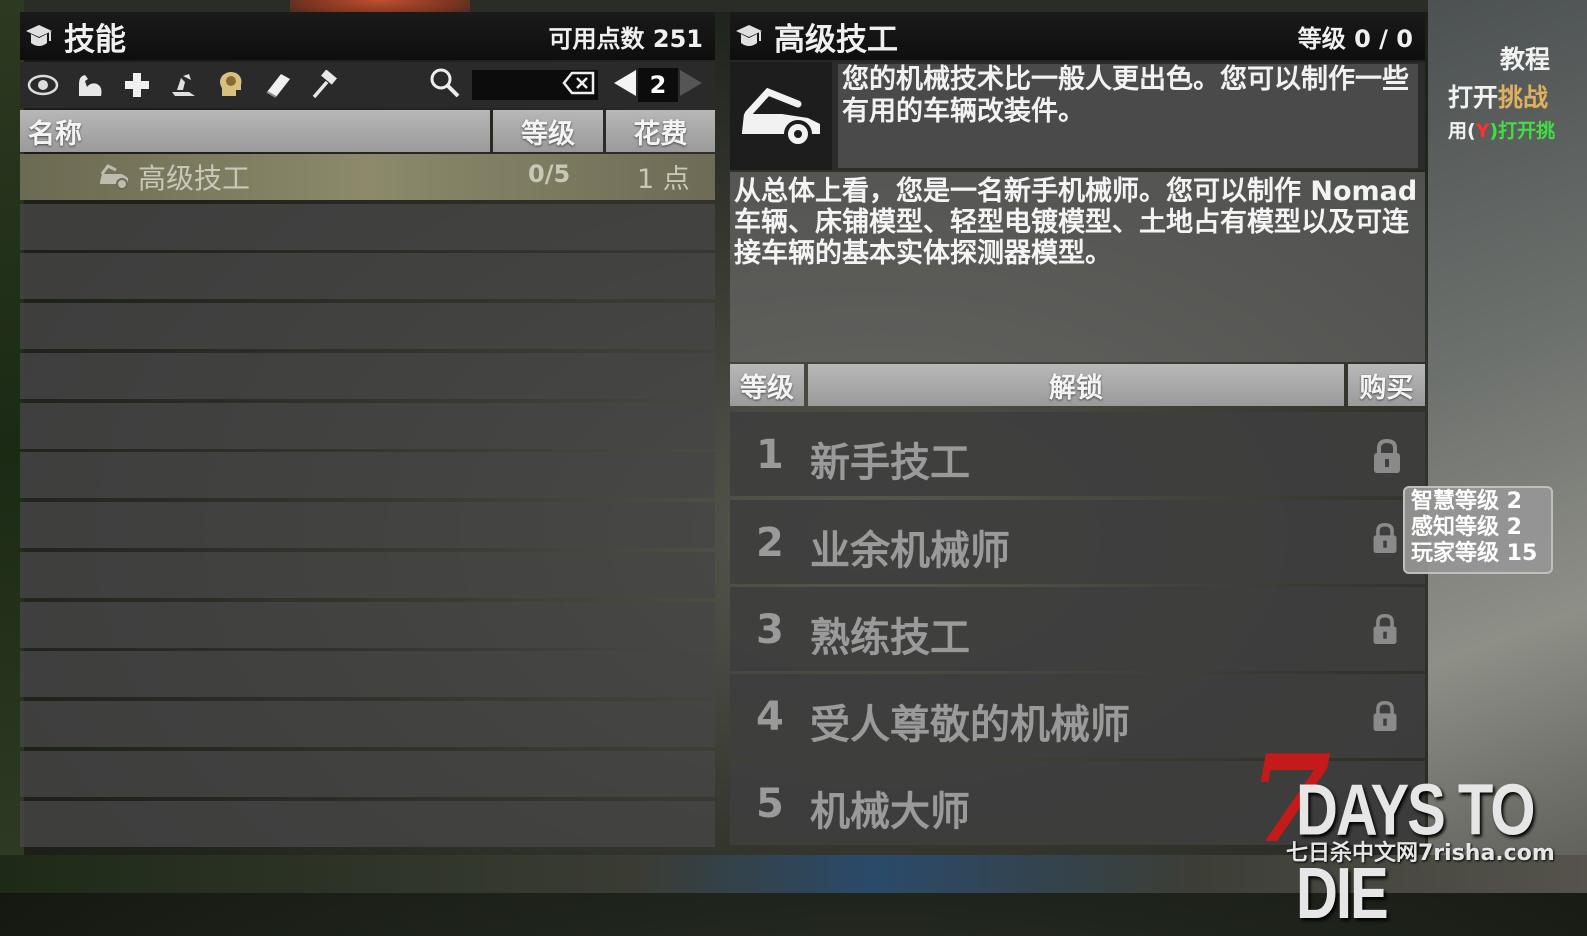 The height and width of the screenshot is (936, 1587). What do you see at coordinates (184, 85) in the screenshot?
I see `agility-icon` at bounding box center [184, 85].